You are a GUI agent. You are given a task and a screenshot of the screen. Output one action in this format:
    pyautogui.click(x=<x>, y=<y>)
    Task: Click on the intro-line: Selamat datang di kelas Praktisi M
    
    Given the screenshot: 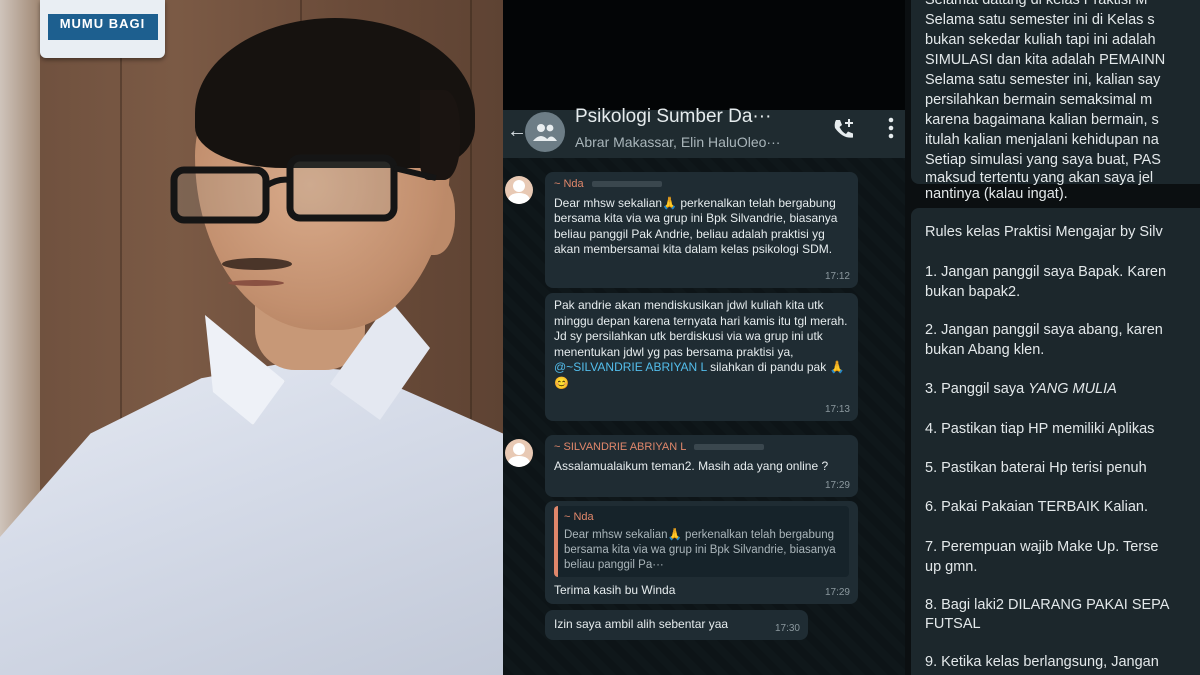 What is the action you would take?
    pyautogui.click(x=1036, y=4)
    